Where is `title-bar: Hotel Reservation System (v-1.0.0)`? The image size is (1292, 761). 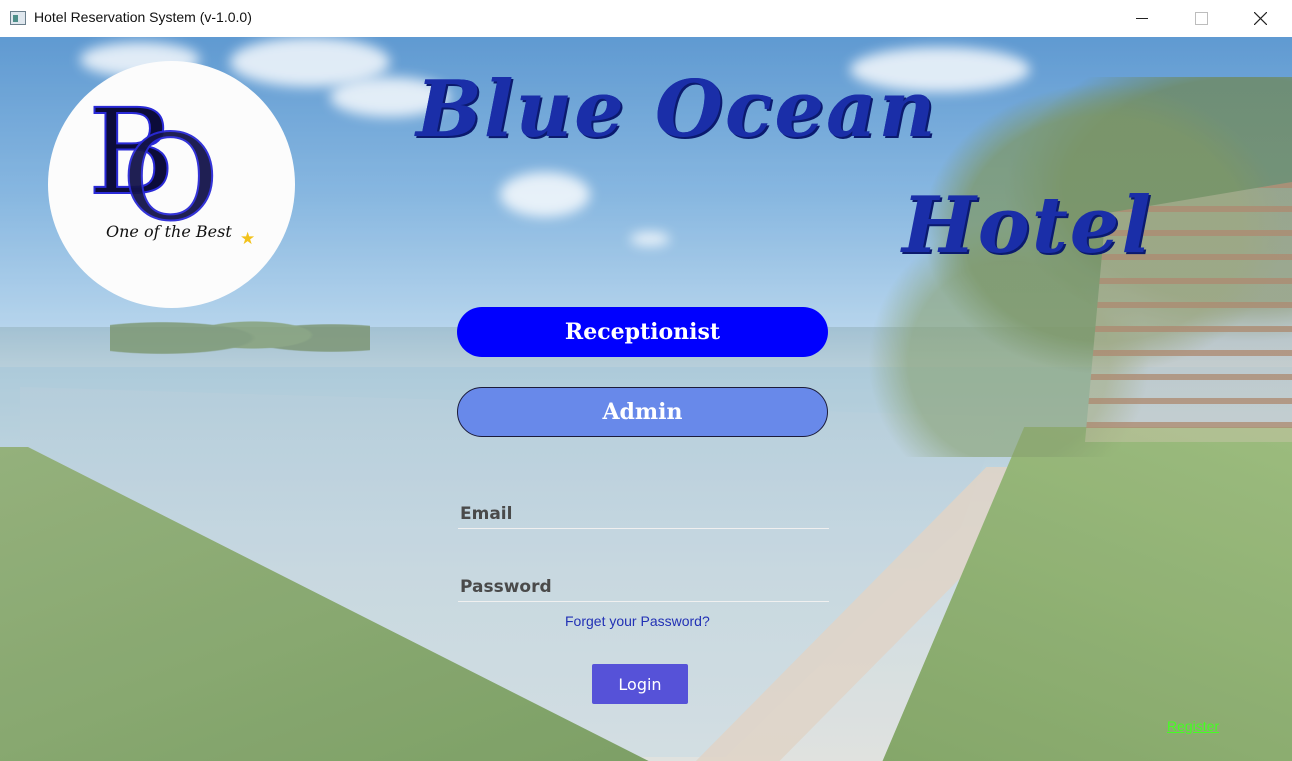 title-bar: Hotel Reservation System (v-1.0.0) is located at coordinates (646, 19).